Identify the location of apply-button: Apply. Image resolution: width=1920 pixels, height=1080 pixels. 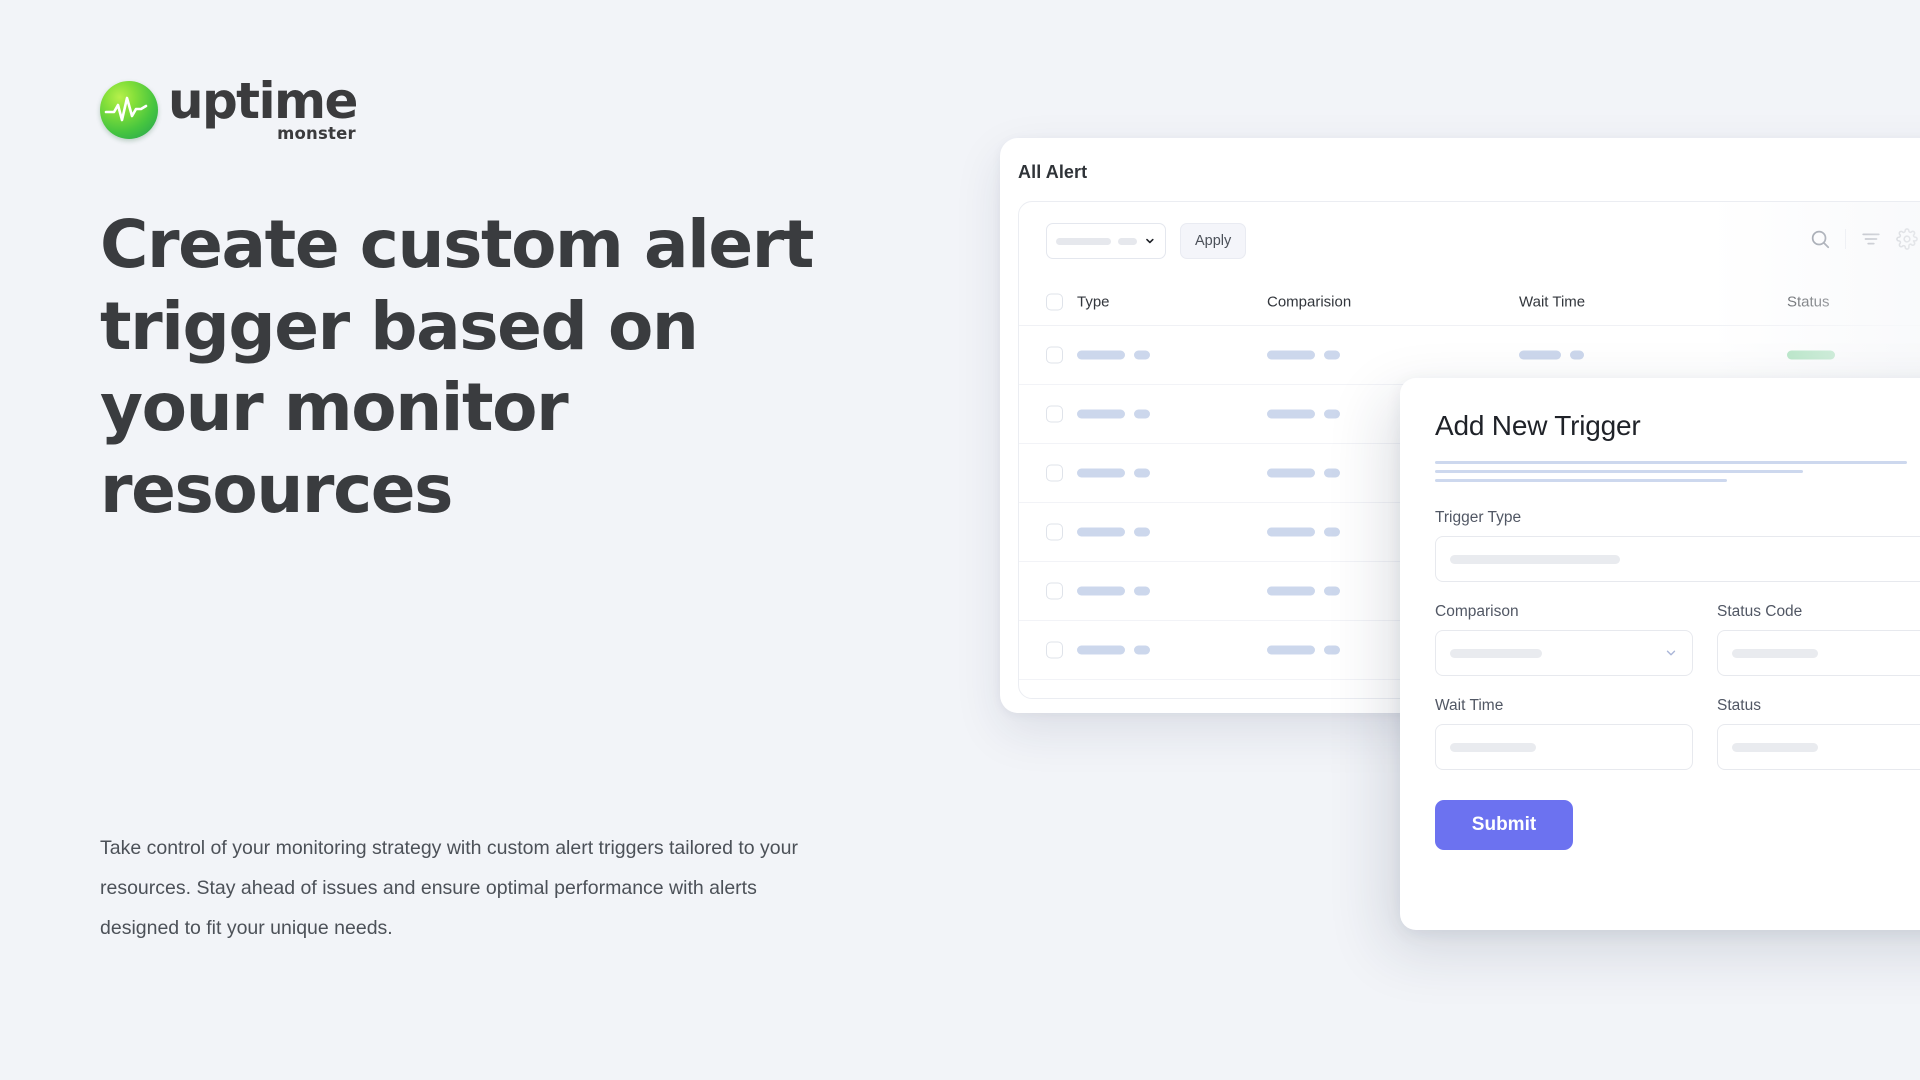
(1213, 241).